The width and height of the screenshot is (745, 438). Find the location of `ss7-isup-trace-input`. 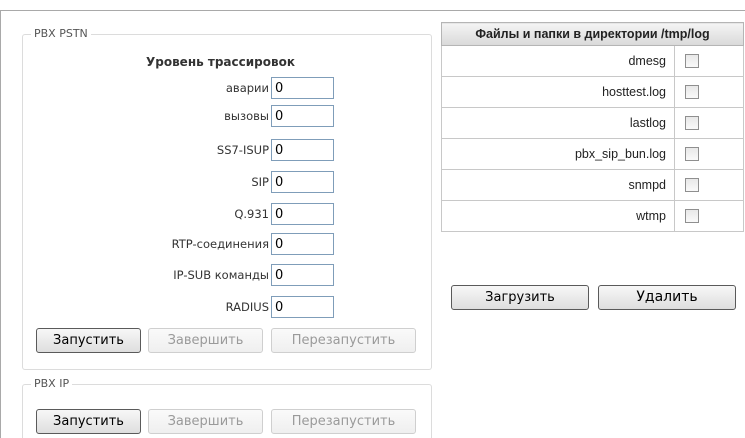

ss7-isup-trace-input is located at coordinates (302, 150).